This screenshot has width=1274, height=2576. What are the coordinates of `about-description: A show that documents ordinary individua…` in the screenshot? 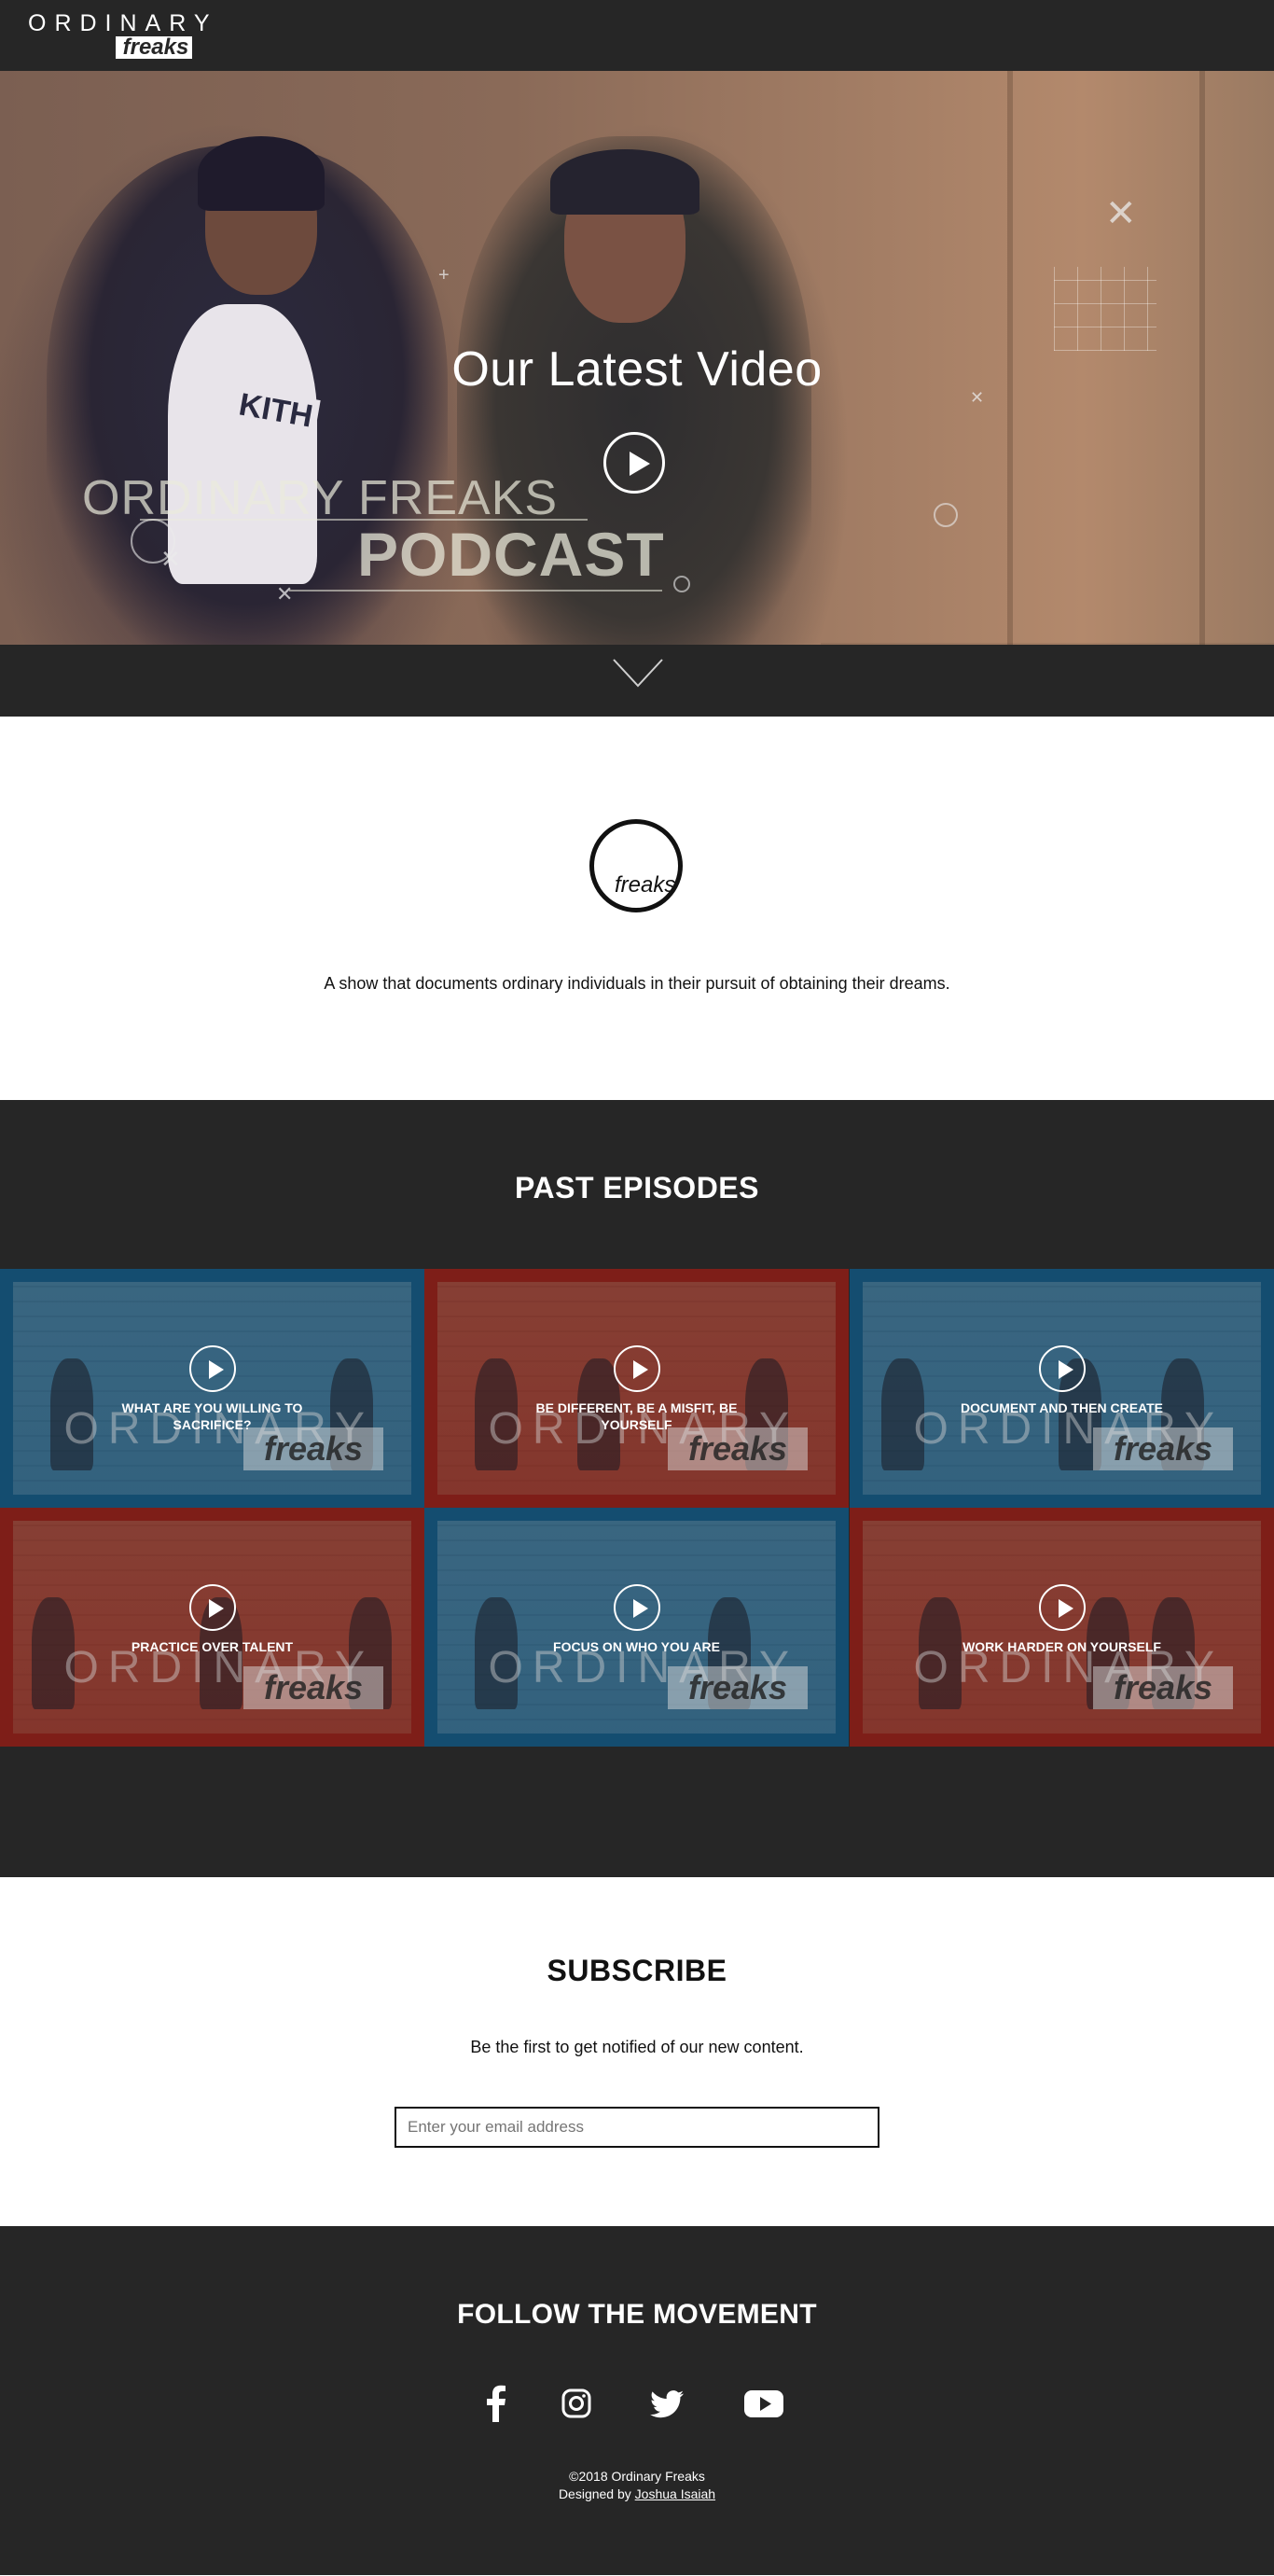 It's located at (637, 983).